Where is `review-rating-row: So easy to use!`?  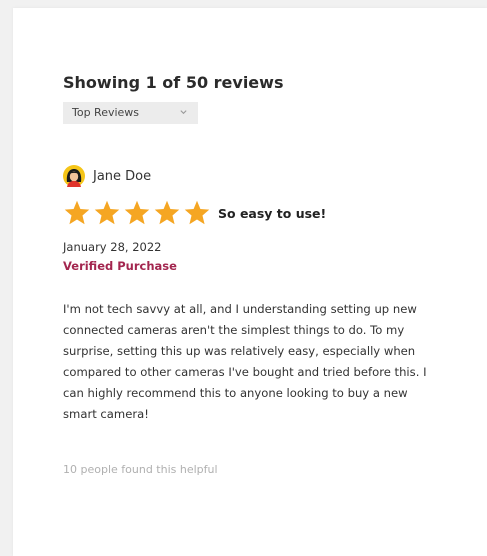 review-rating-row: So easy to use! is located at coordinates (194, 213).